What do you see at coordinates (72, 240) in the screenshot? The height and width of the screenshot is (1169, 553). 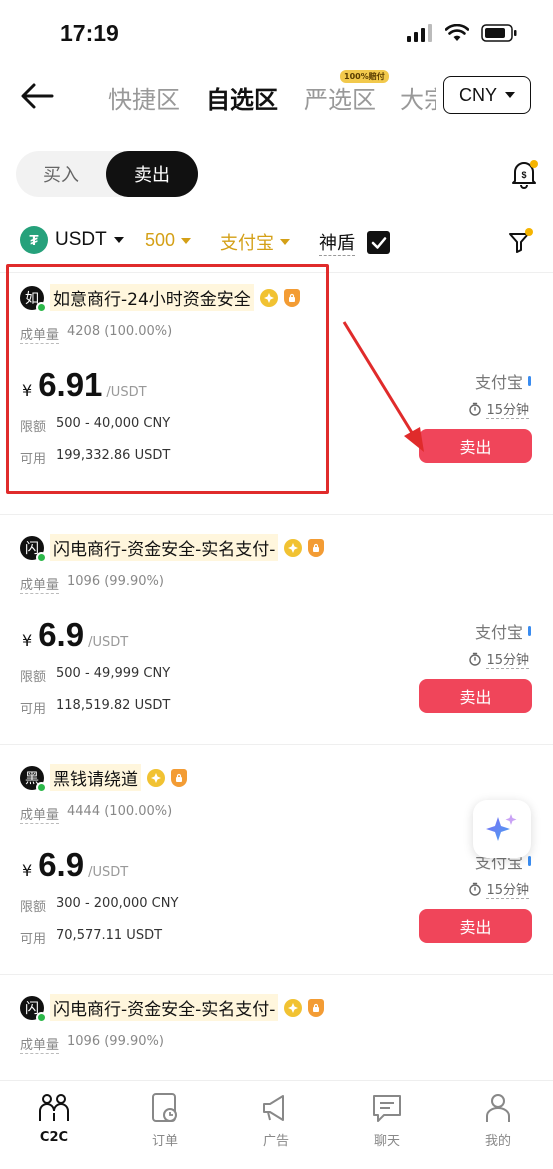 I see `coin-select: ₮ USDT` at bounding box center [72, 240].